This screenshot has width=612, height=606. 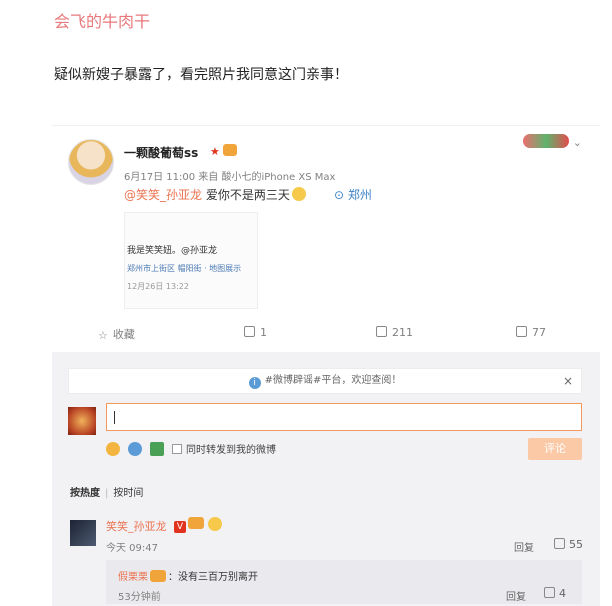 I want to click on poster-badges: ★, so click(x=223, y=151).